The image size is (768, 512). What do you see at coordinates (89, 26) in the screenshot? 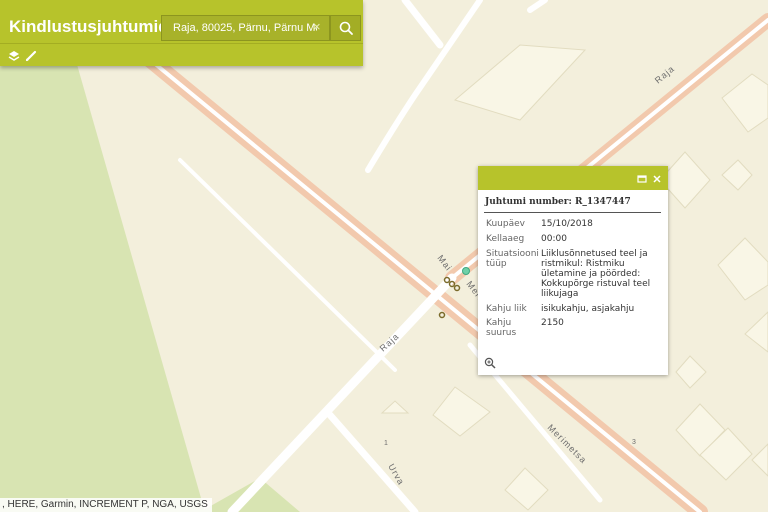
I see `app-title: Kindlustusjuhtumid` at bounding box center [89, 26].